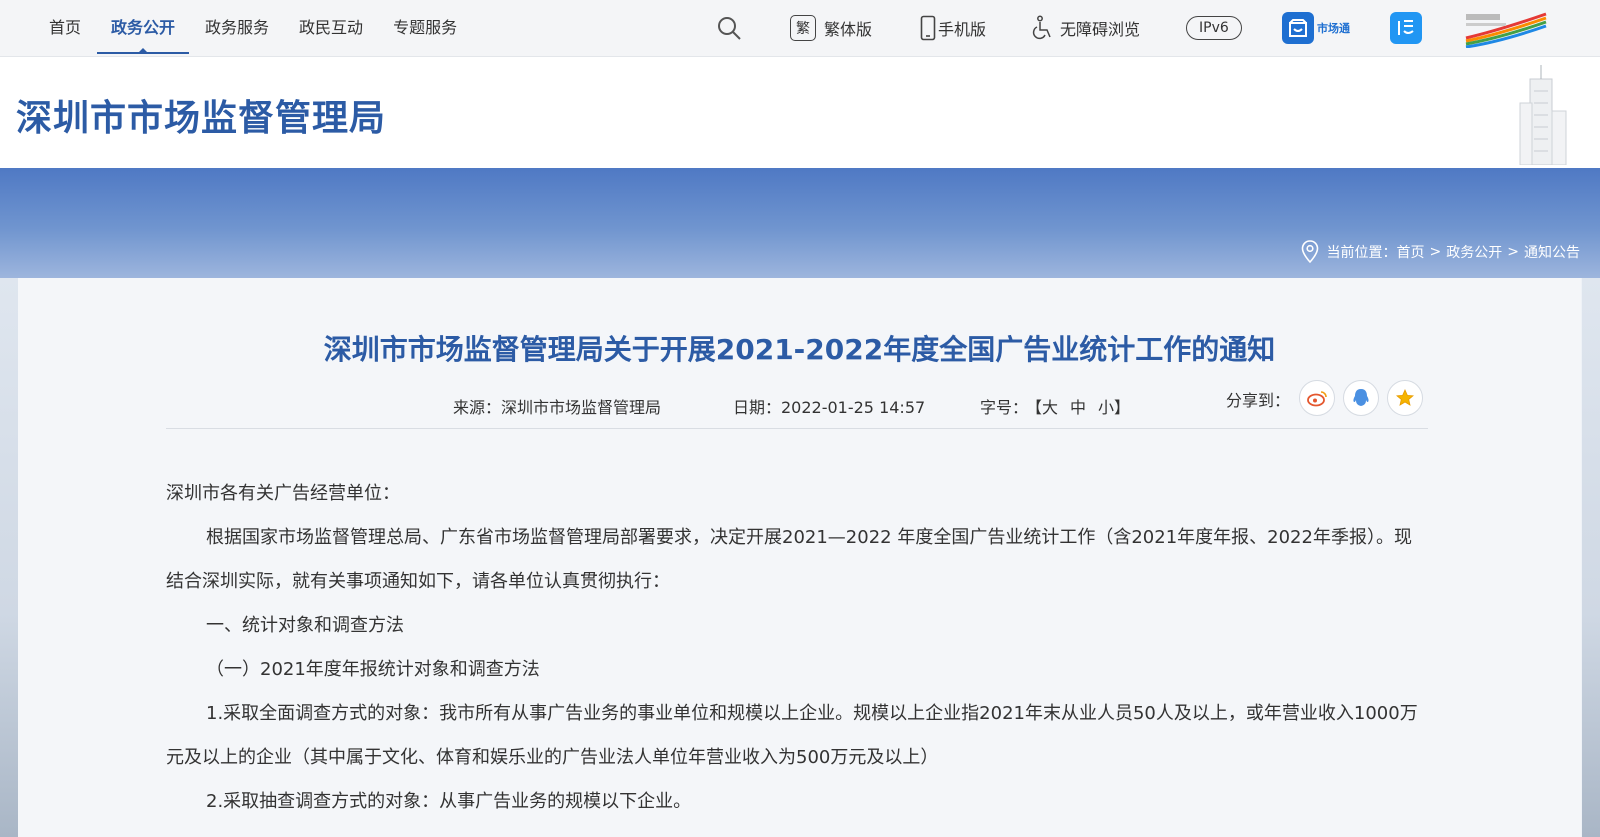 This screenshot has height=837, width=1600. I want to click on traditional-chinese-icon: 繁, so click(803, 28).